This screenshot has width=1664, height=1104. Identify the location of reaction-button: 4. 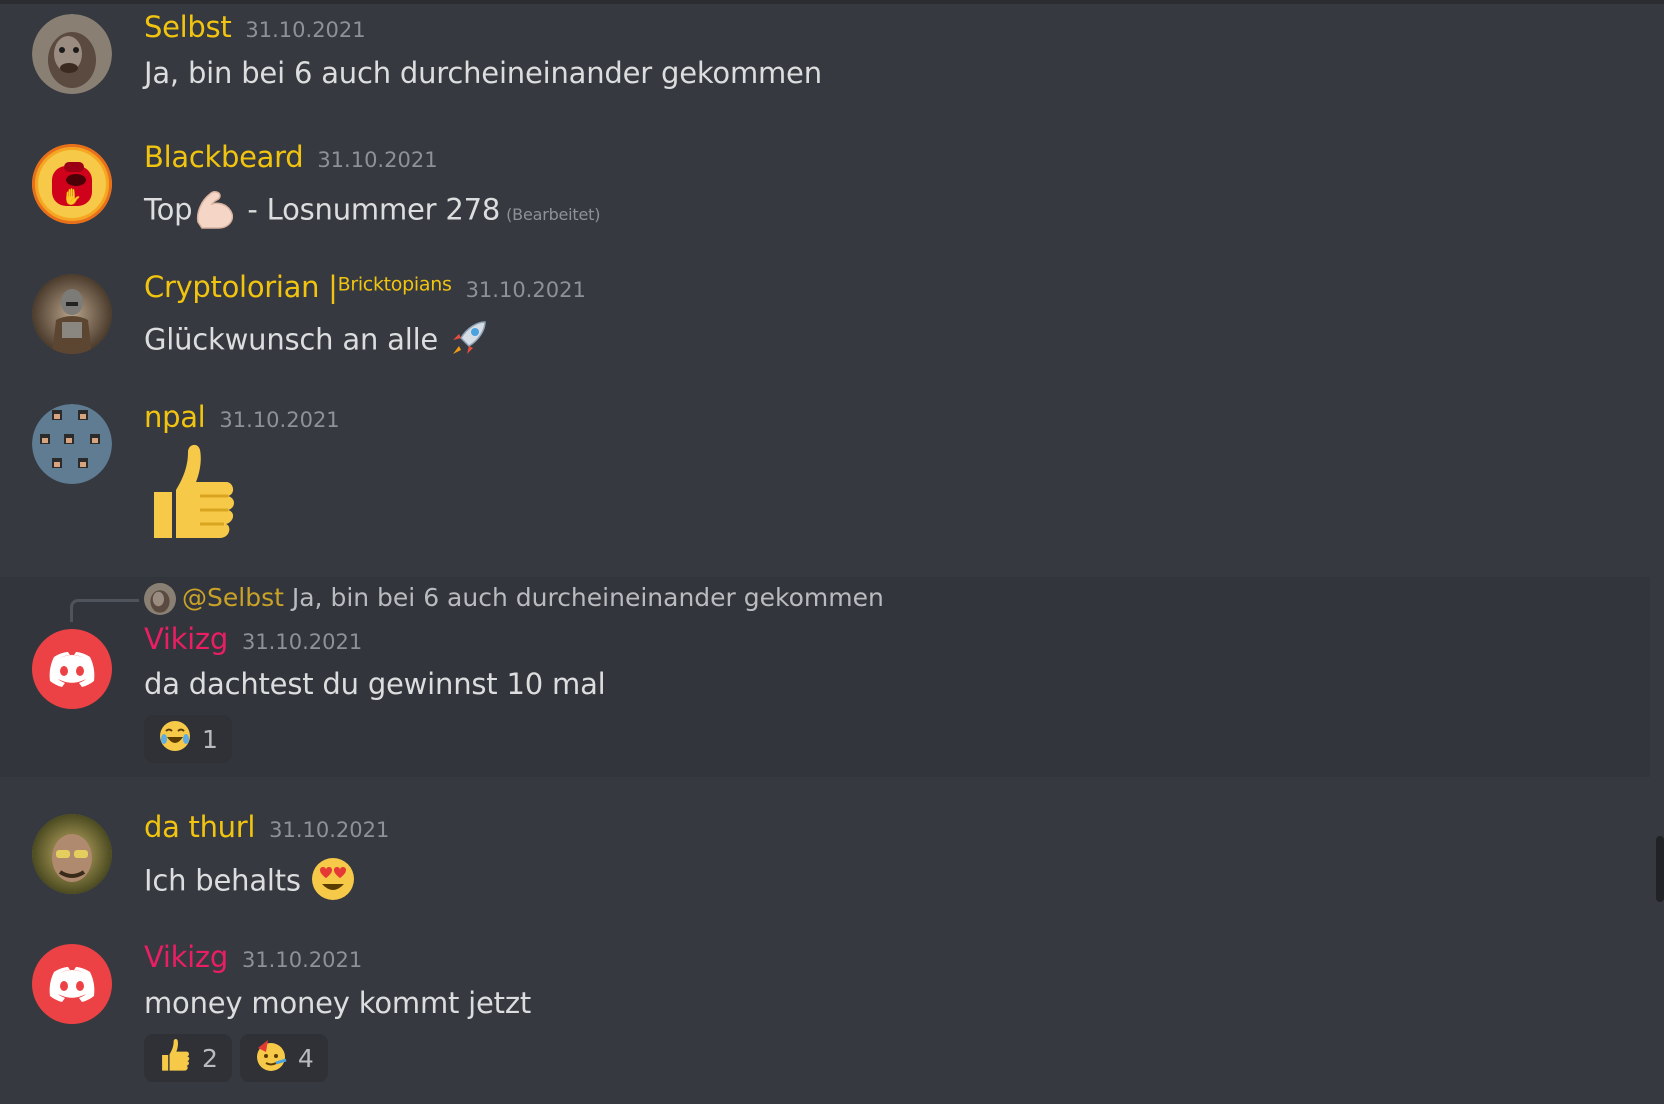
(283, 1058).